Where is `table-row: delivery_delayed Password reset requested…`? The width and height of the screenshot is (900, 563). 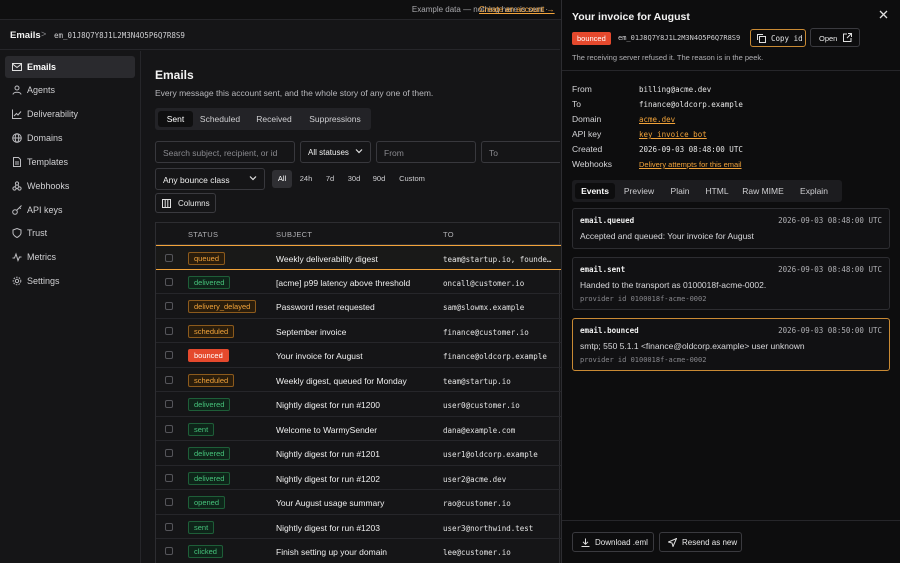 table-row: delivery_delayed Password reset requested… is located at coordinates (358, 306).